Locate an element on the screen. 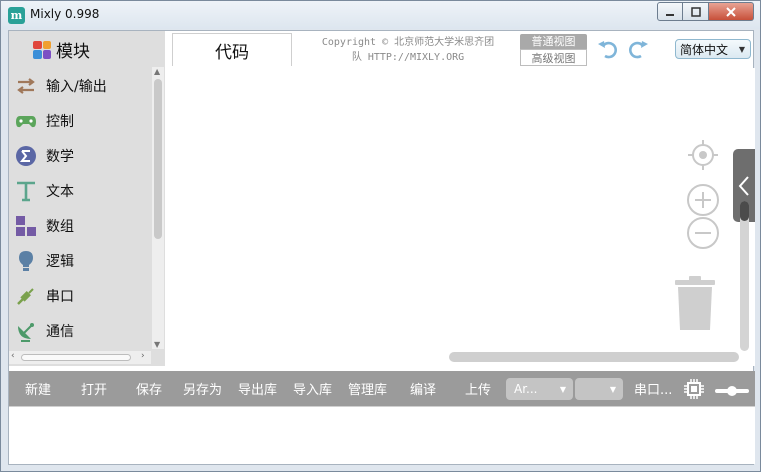  category-logic: 逻辑 is located at coordinates (44, 261).